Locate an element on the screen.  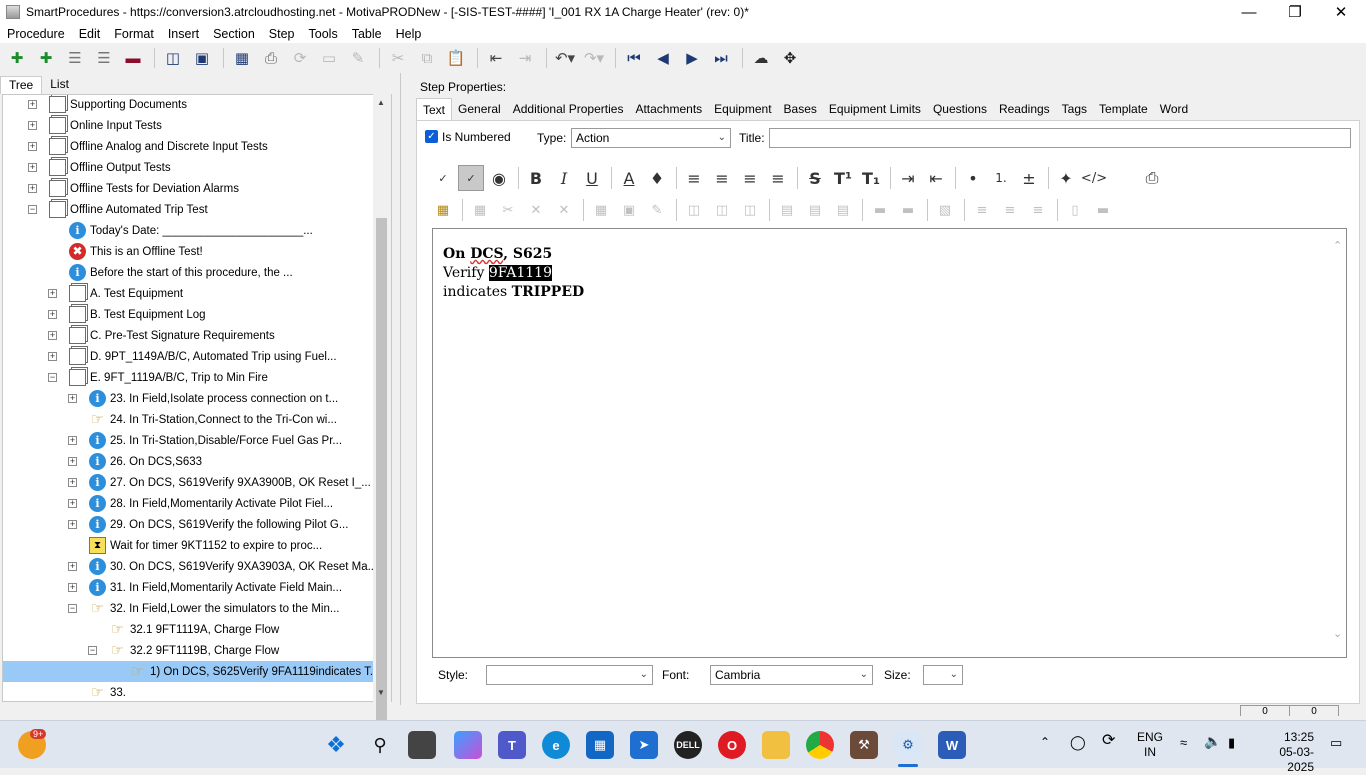
tab-template: Template is located at coordinates (1123, 109).